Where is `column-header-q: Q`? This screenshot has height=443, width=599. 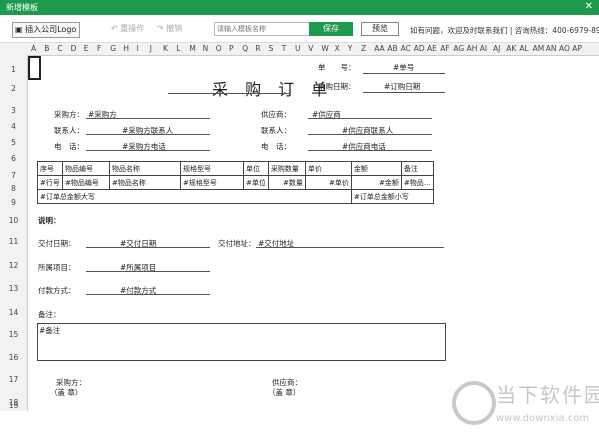
column-header-q: Q is located at coordinates (245, 48).